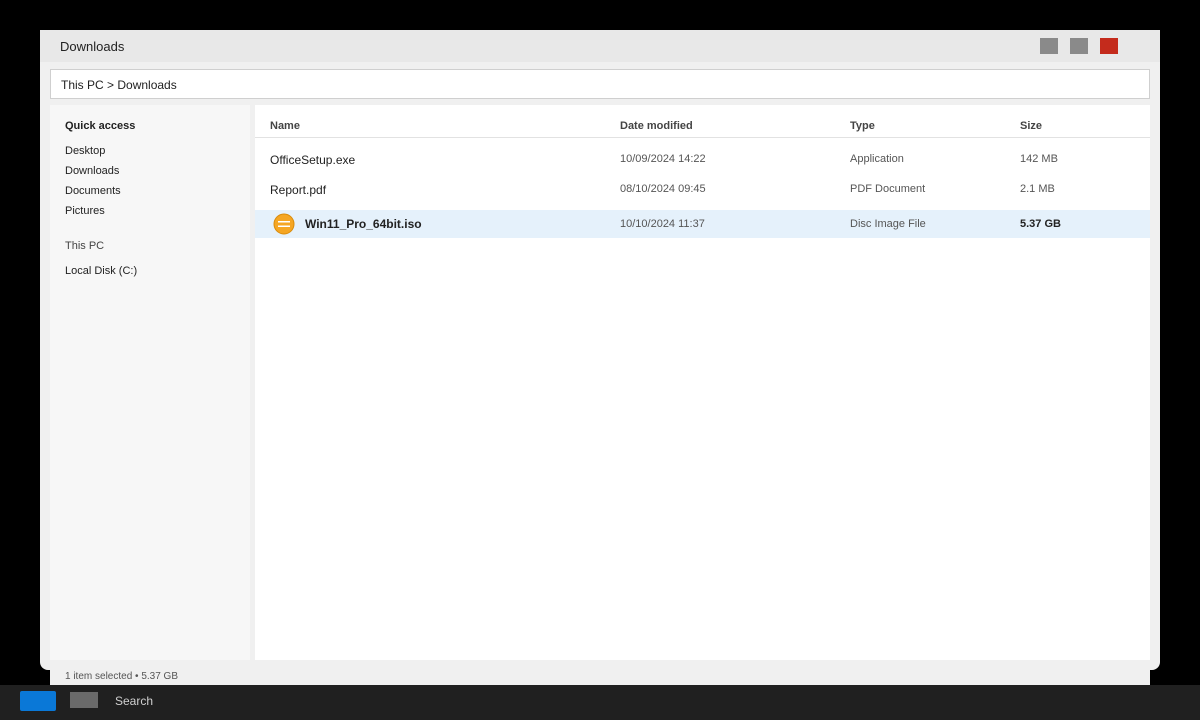  I want to click on taskbar-search: Search, so click(134, 701).